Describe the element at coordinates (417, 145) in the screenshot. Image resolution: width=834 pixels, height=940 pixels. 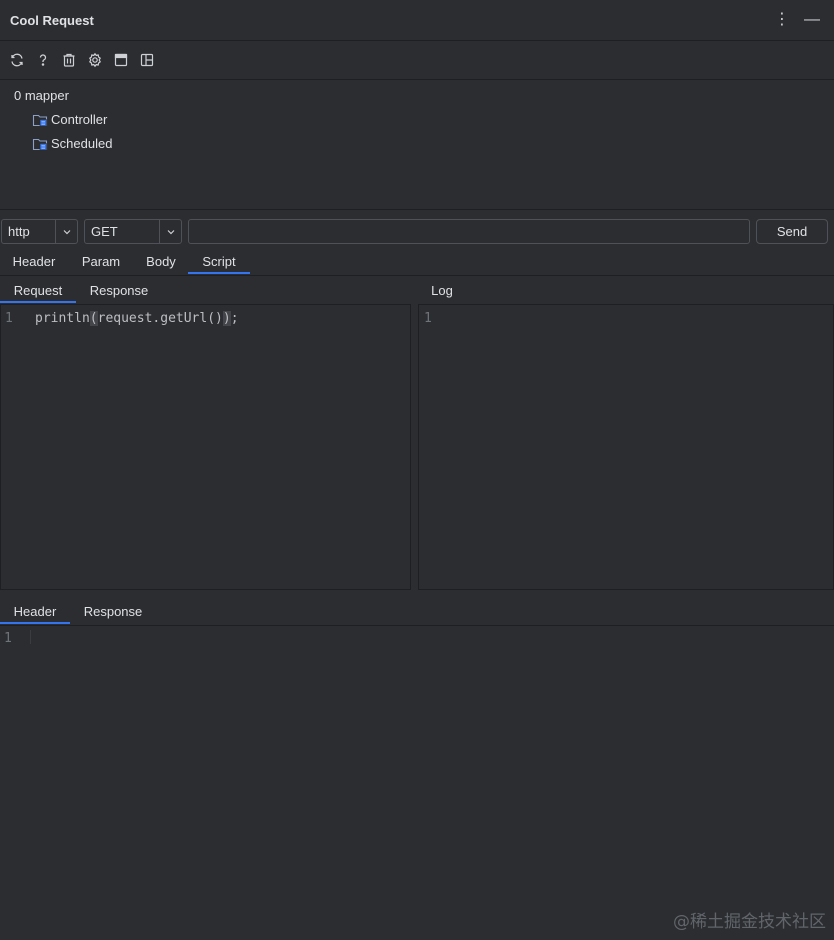
I see `mapper-tree: 0 mapper Controller Scheduled` at that location.